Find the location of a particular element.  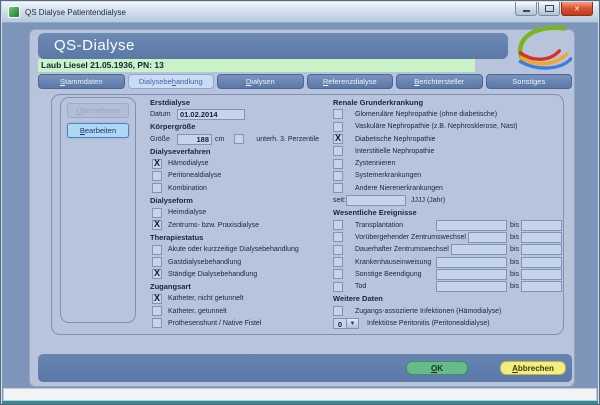

heimdialyse-checkbox is located at coordinates (157, 212).